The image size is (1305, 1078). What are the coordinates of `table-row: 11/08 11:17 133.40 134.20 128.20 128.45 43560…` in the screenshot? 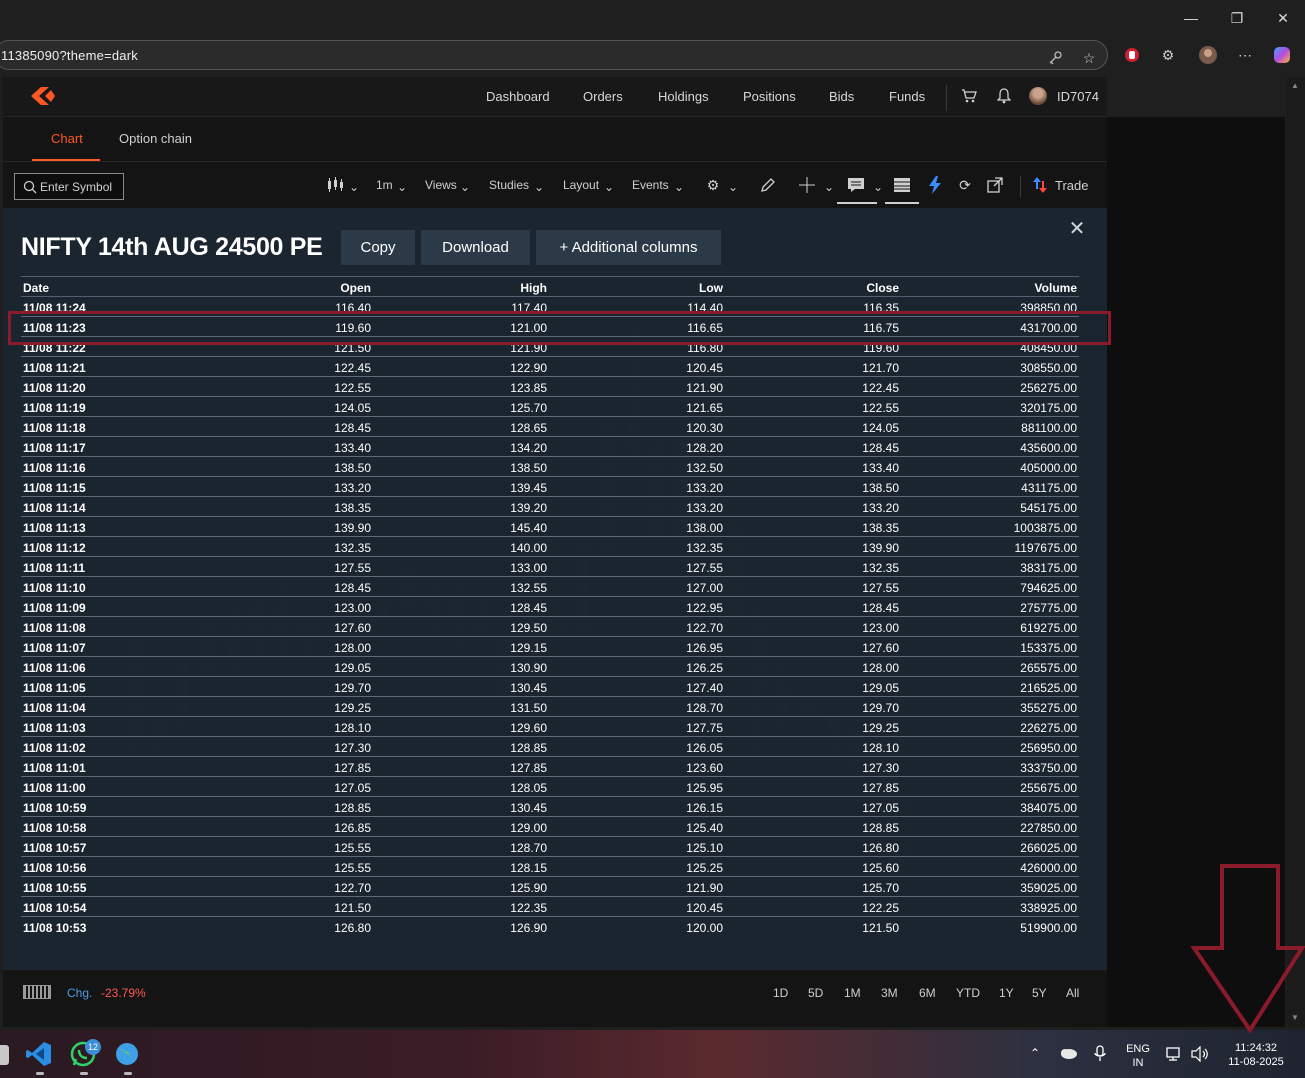 It's located at (550, 446).